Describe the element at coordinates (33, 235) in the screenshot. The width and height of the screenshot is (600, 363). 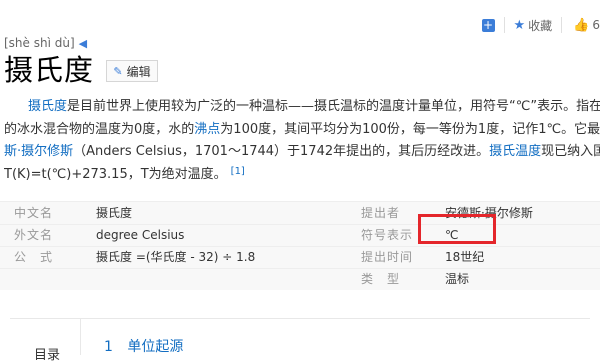
I see `info-label: 外文名` at that location.